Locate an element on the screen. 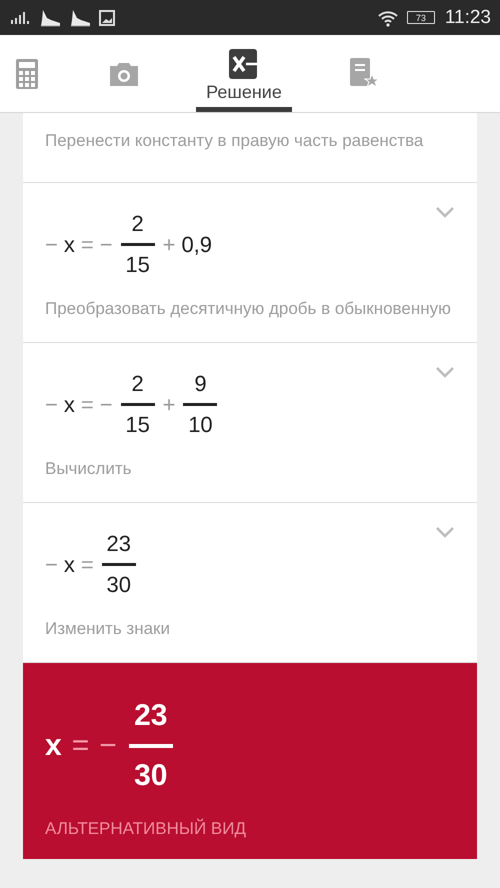  calculator-icon is located at coordinates (27, 73).